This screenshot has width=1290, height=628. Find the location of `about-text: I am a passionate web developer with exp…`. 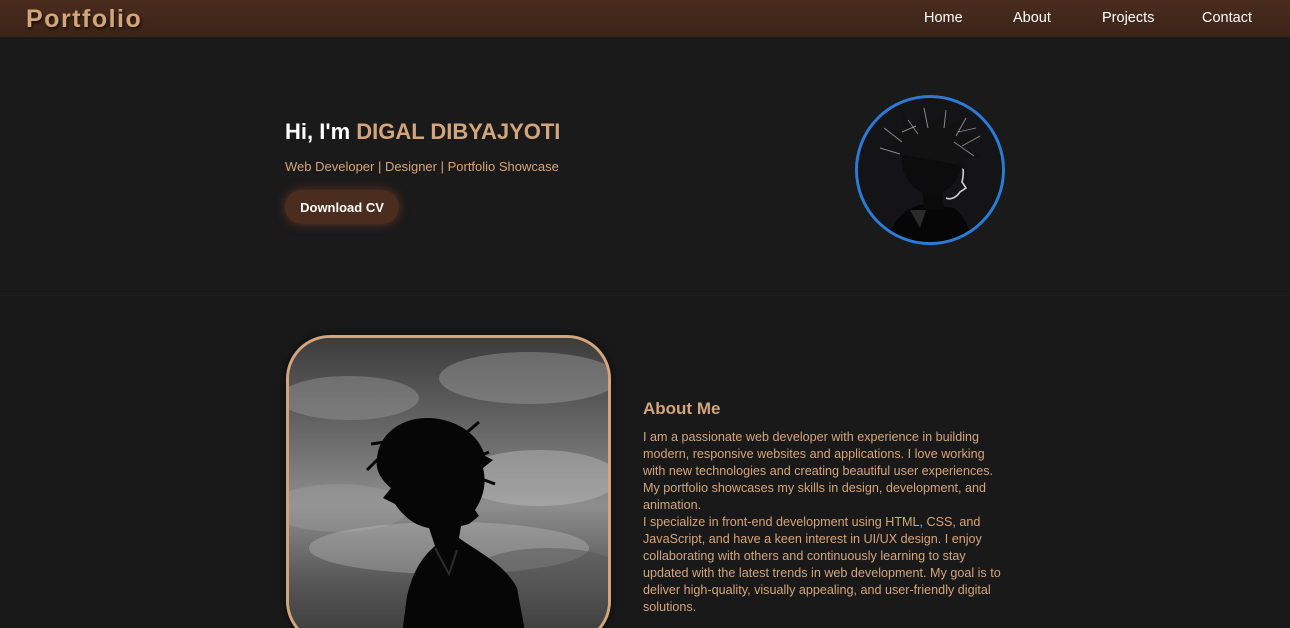

about-text: I am a passionate web developer with exp… is located at coordinates (824, 522).